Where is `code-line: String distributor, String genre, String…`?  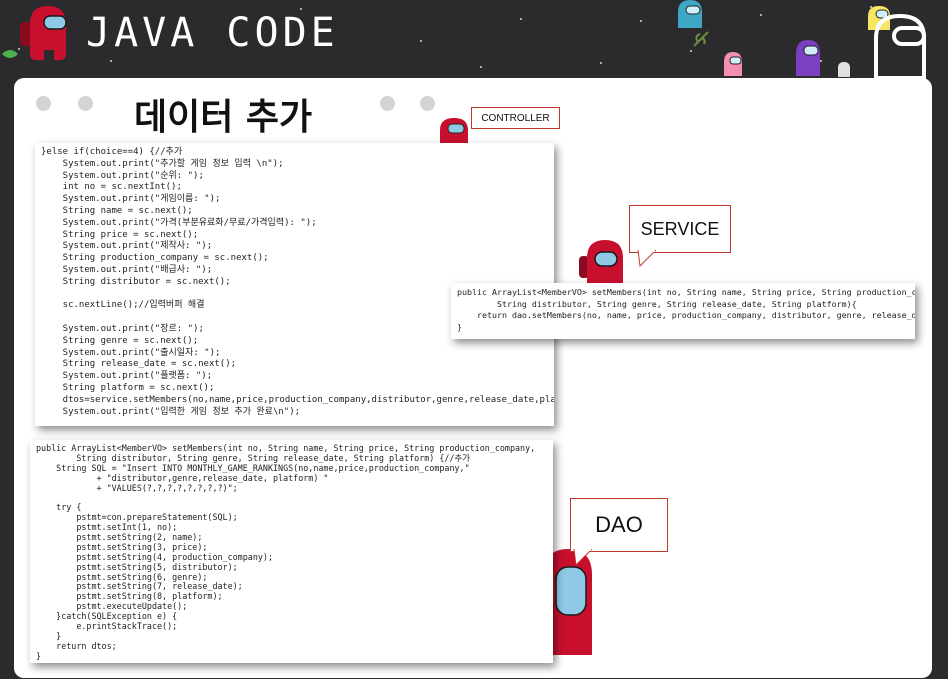
code-line: String distributor, String genre, String… is located at coordinates (657, 303).